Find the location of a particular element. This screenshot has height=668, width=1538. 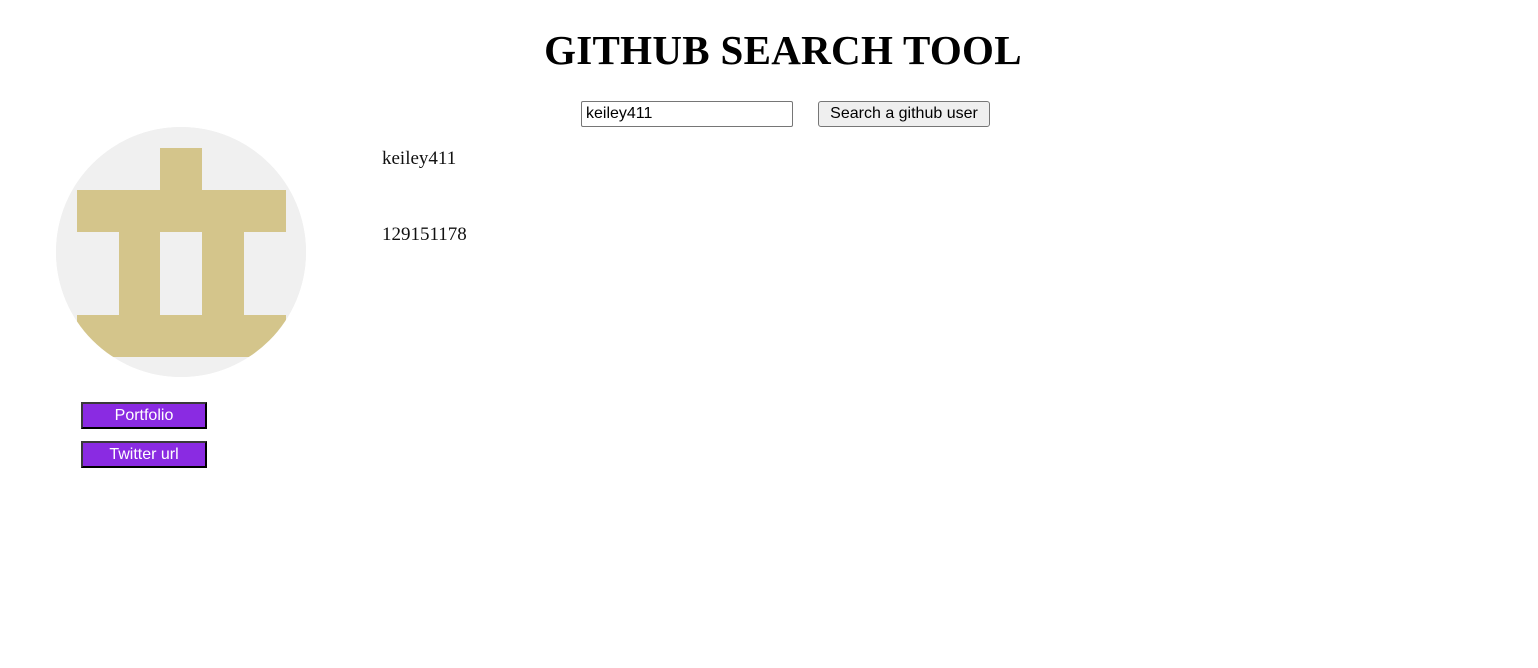

search-button: Search a github user is located at coordinates (904, 114).